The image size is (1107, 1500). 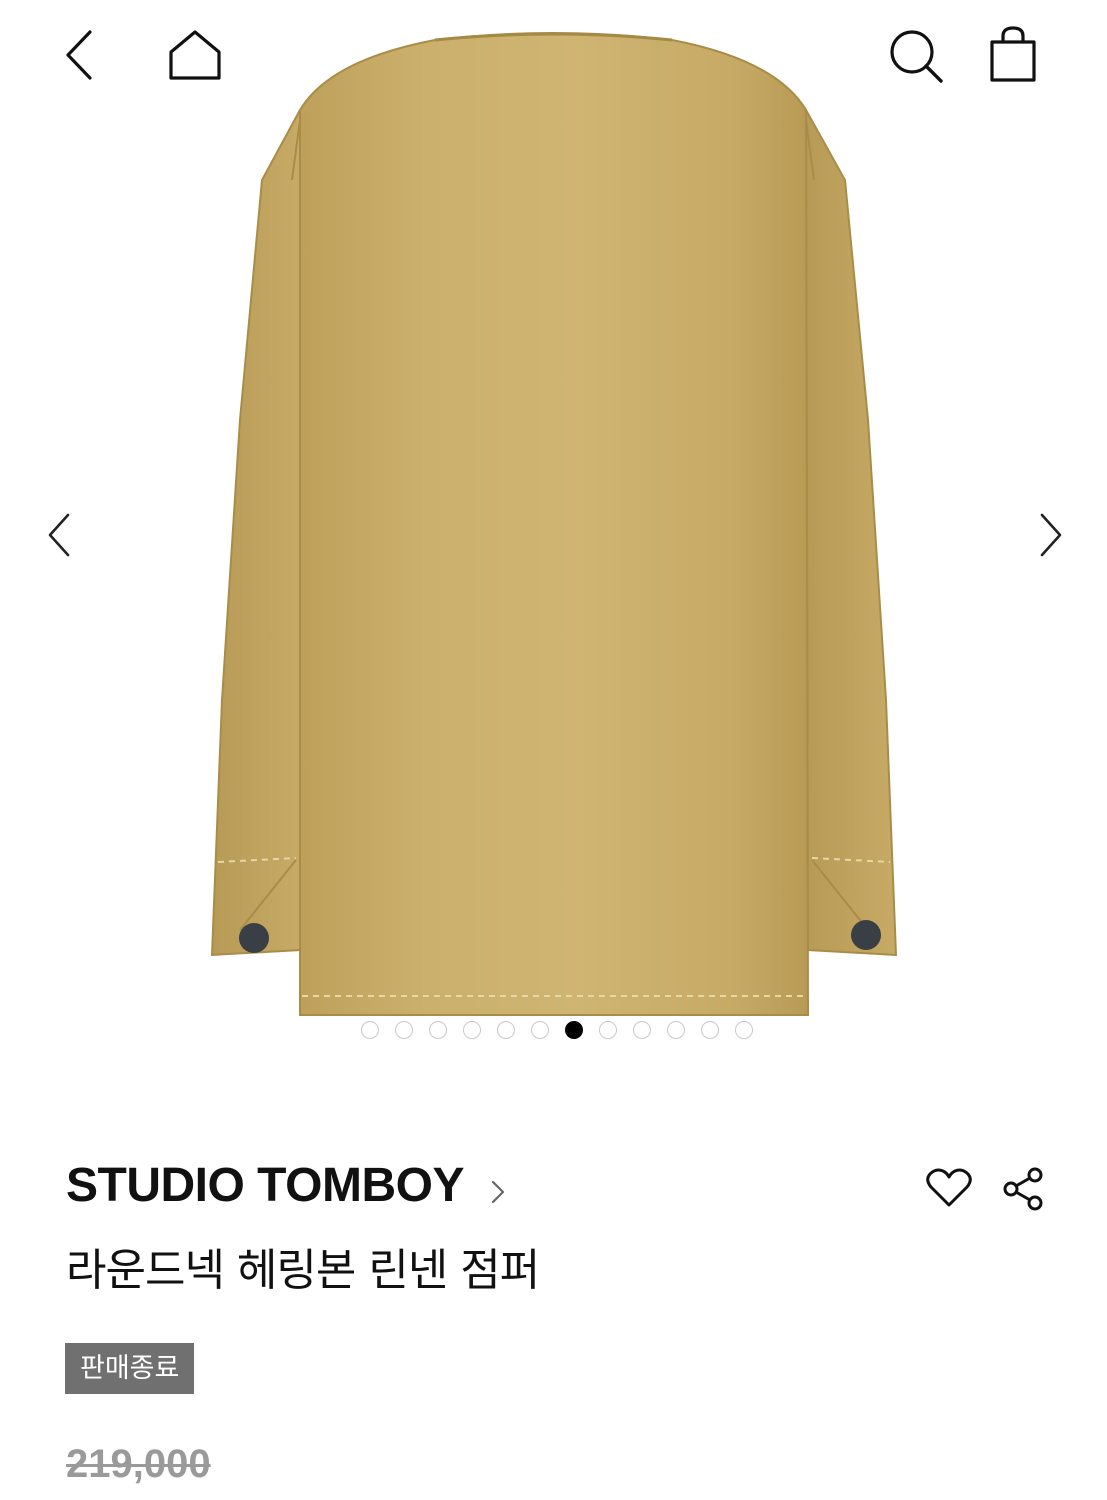 I want to click on brand-link: STUDIO TOMBOY, so click(x=286, y=1185).